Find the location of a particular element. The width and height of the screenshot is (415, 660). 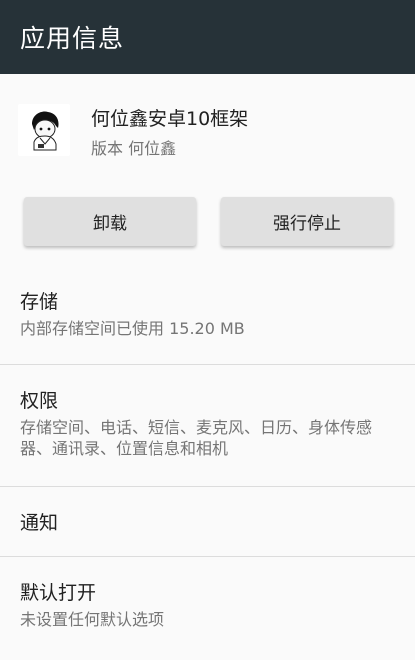

open-by-default-item: 默认打开 未设置任何默认选项 is located at coordinates (207, 604).